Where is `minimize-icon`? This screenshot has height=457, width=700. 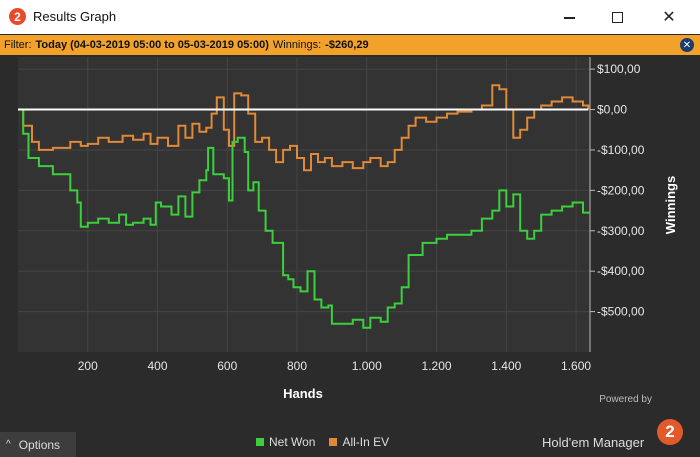
minimize-icon is located at coordinates (569, 18).